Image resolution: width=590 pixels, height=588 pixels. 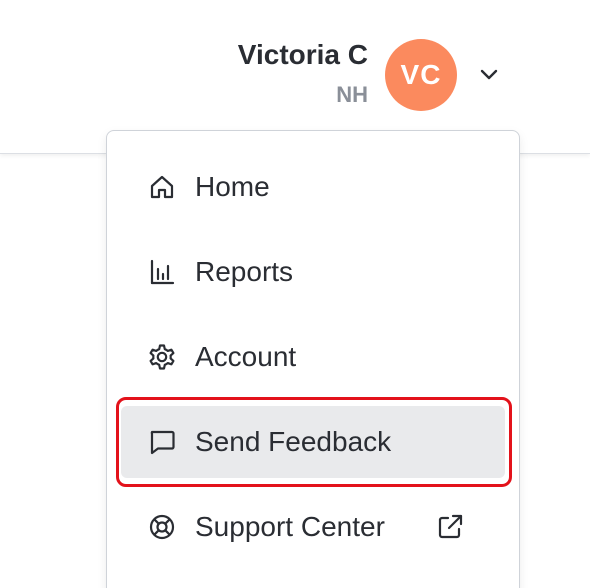 I want to click on menu-item-account: Account, so click(x=313, y=357).